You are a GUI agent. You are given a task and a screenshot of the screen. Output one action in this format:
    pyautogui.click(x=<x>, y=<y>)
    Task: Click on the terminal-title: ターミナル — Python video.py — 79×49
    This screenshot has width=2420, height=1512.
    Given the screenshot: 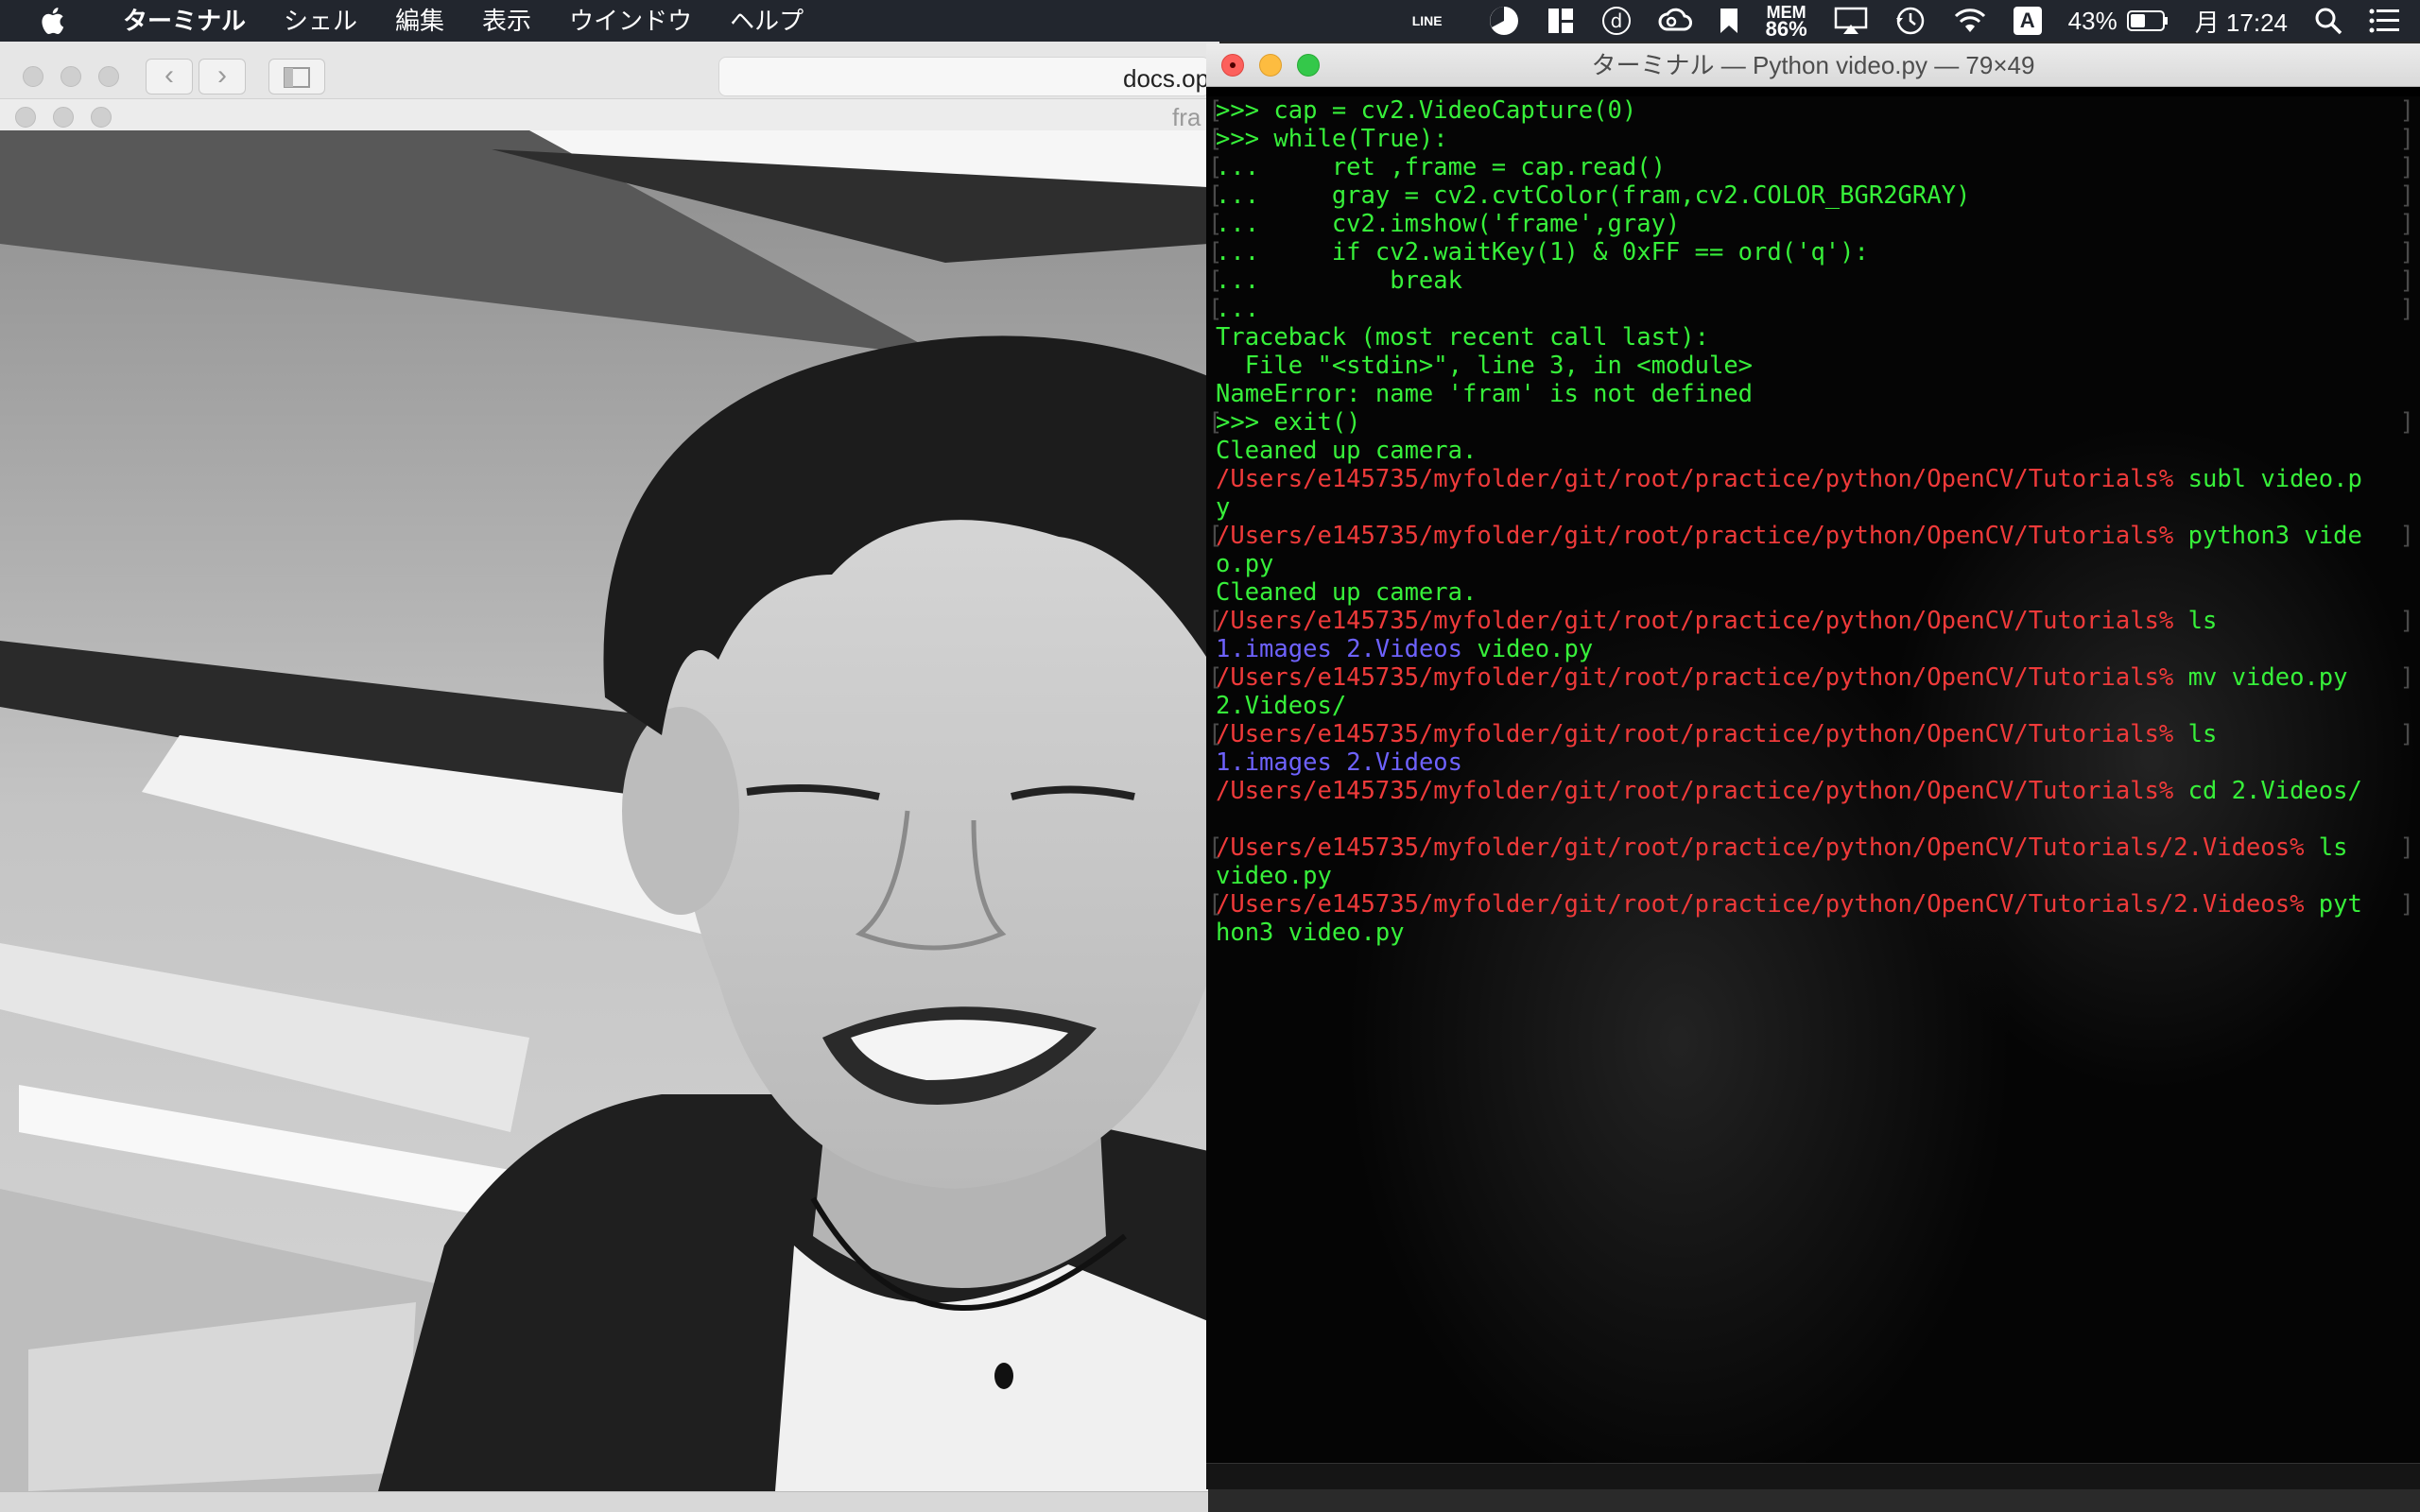 What is the action you would take?
    pyautogui.click(x=1813, y=65)
    